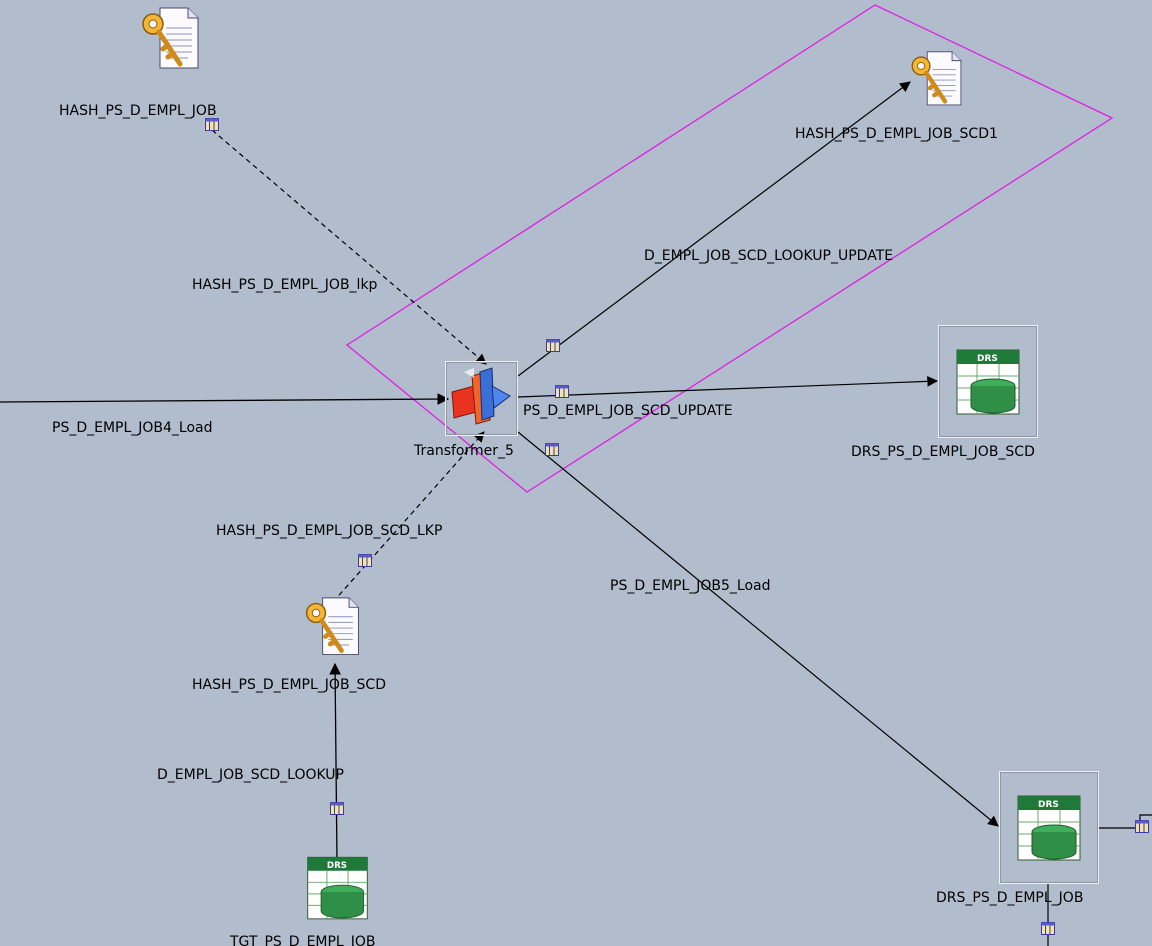 Image resolution: width=1152 pixels, height=946 pixels. Describe the element at coordinates (225, 399) in the screenshot. I see `link-line-load4` at that location.